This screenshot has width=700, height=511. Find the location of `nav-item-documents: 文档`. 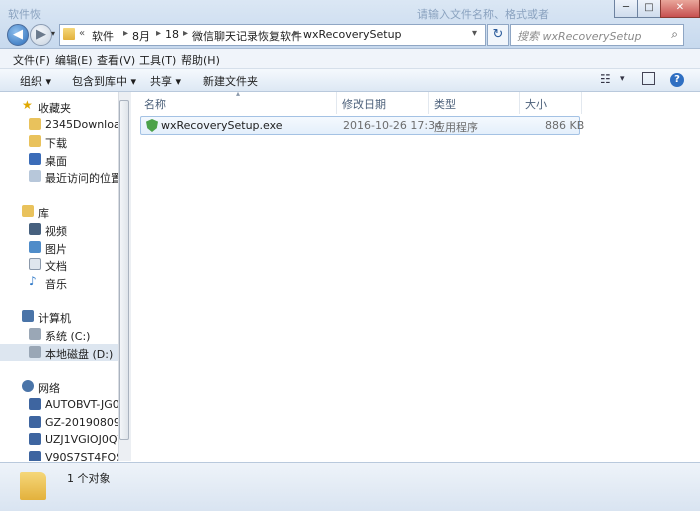

nav-item-documents: 文档 is located at coordinates (59, 264).